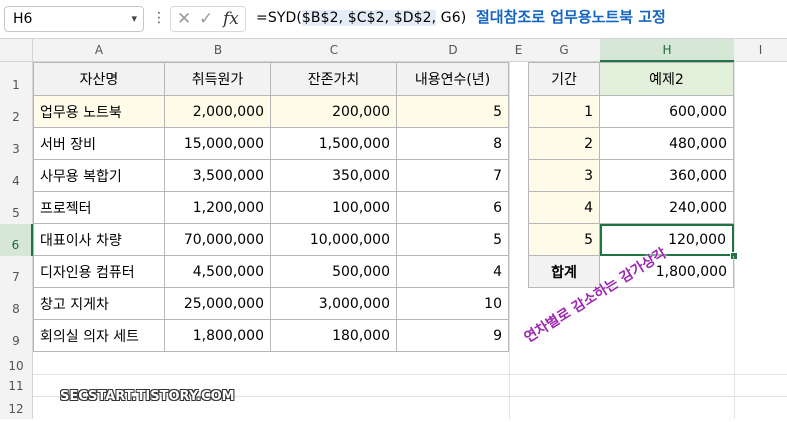 This screenshot has width=787, height=422. I want to click on table1-cell: 3,000,000, so click(334, 304).